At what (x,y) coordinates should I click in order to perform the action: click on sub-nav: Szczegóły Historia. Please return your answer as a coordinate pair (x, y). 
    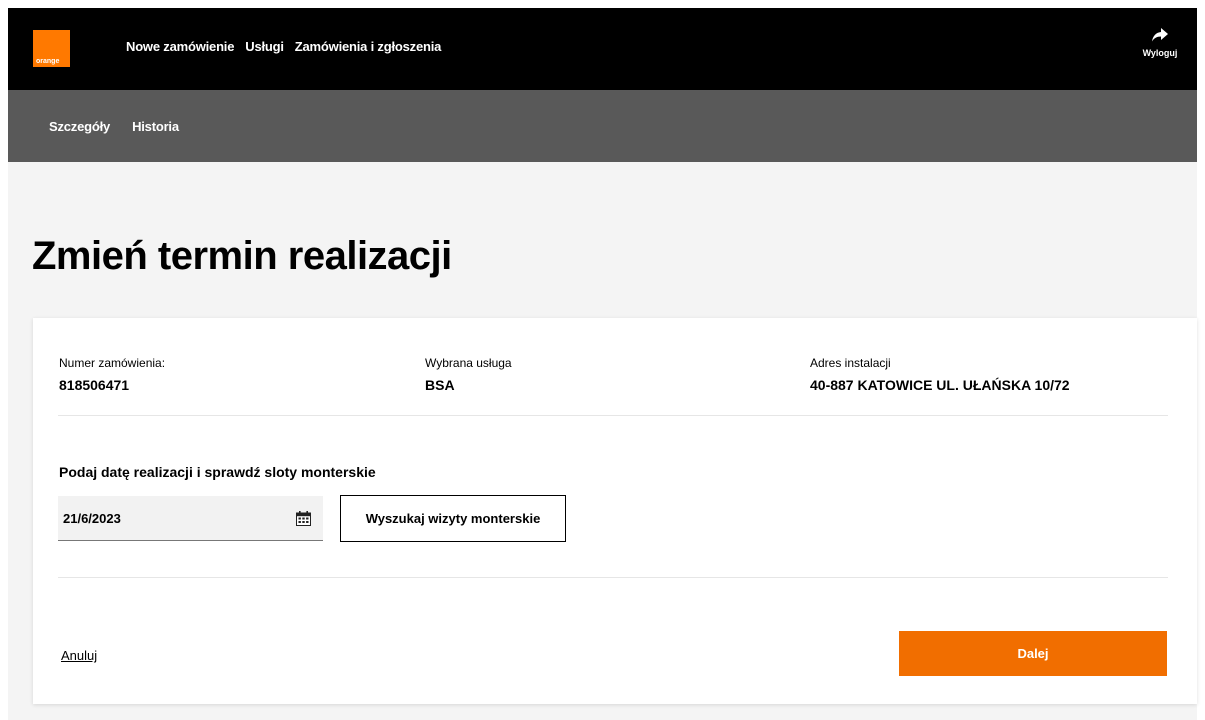
    Looking at the image, I should click on (114, 126).